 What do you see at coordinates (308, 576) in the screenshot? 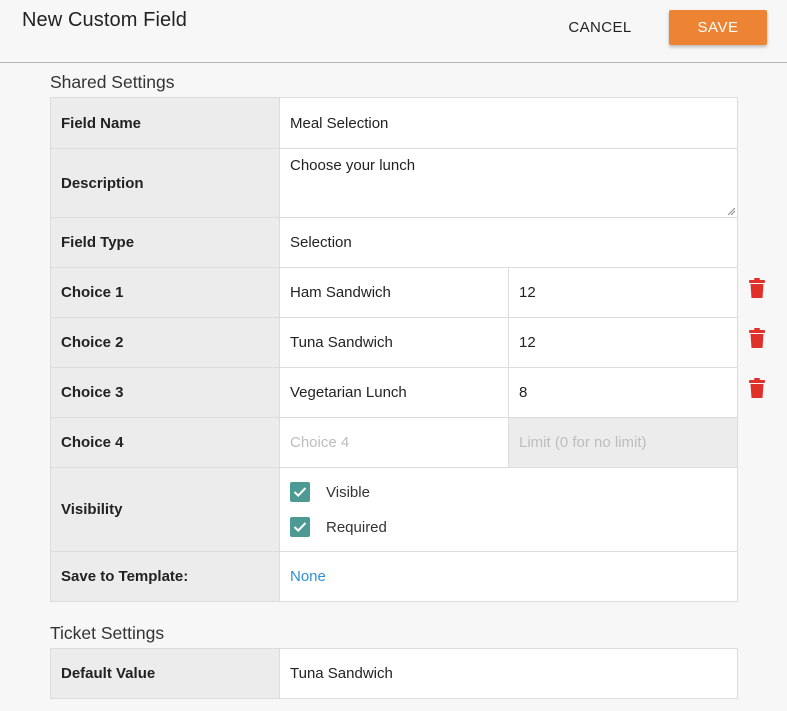
I see `save-to-template-link: None` at bounding box center [308, 576].